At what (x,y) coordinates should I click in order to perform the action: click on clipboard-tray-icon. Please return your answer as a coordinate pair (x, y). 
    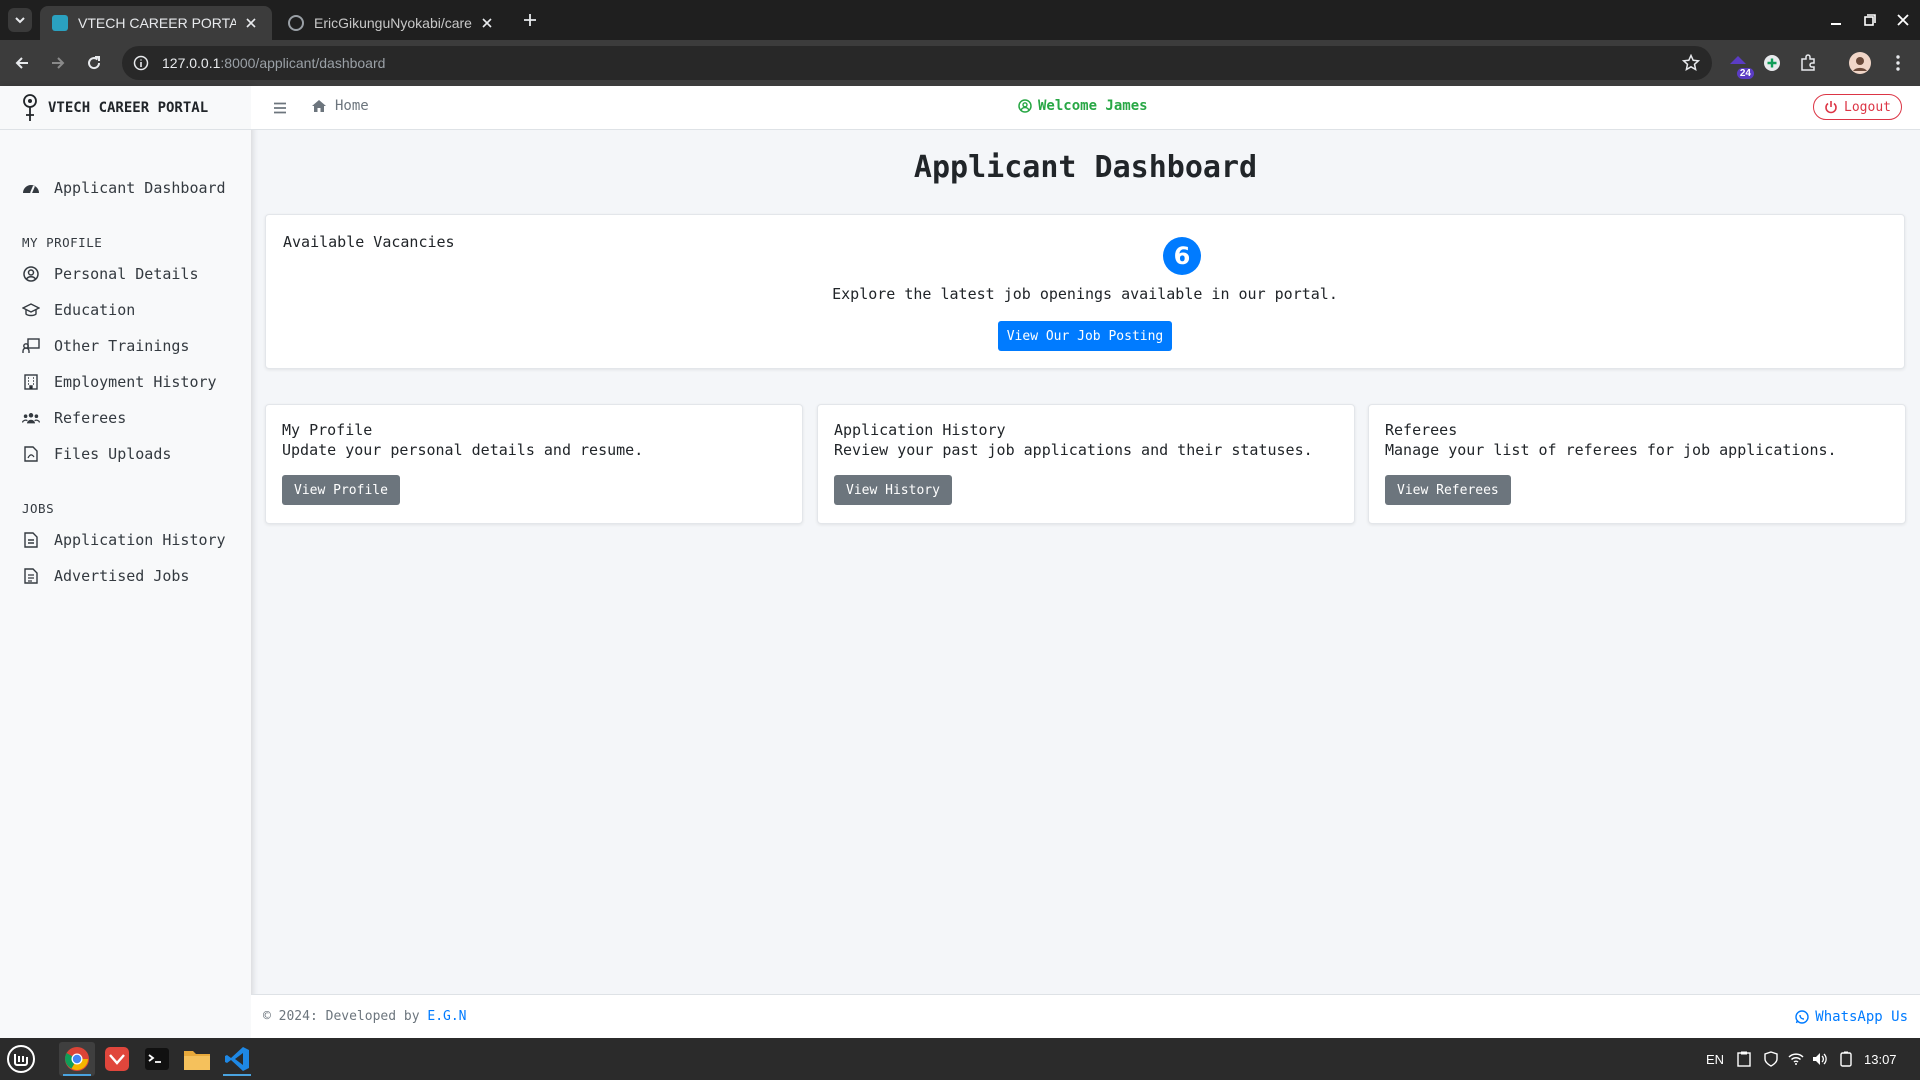
    Looking at the image, I should click on (1744, 1059).